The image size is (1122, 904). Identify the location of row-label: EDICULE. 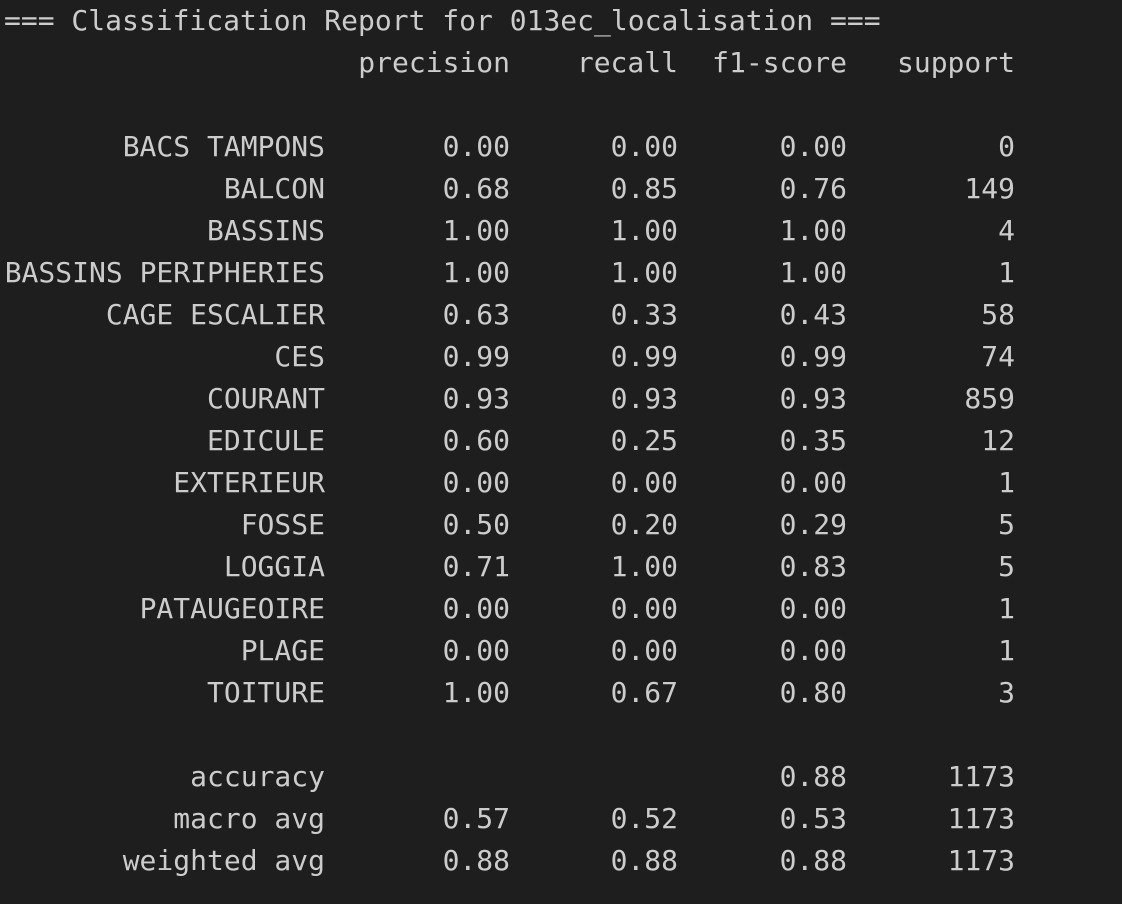
(265, 440).